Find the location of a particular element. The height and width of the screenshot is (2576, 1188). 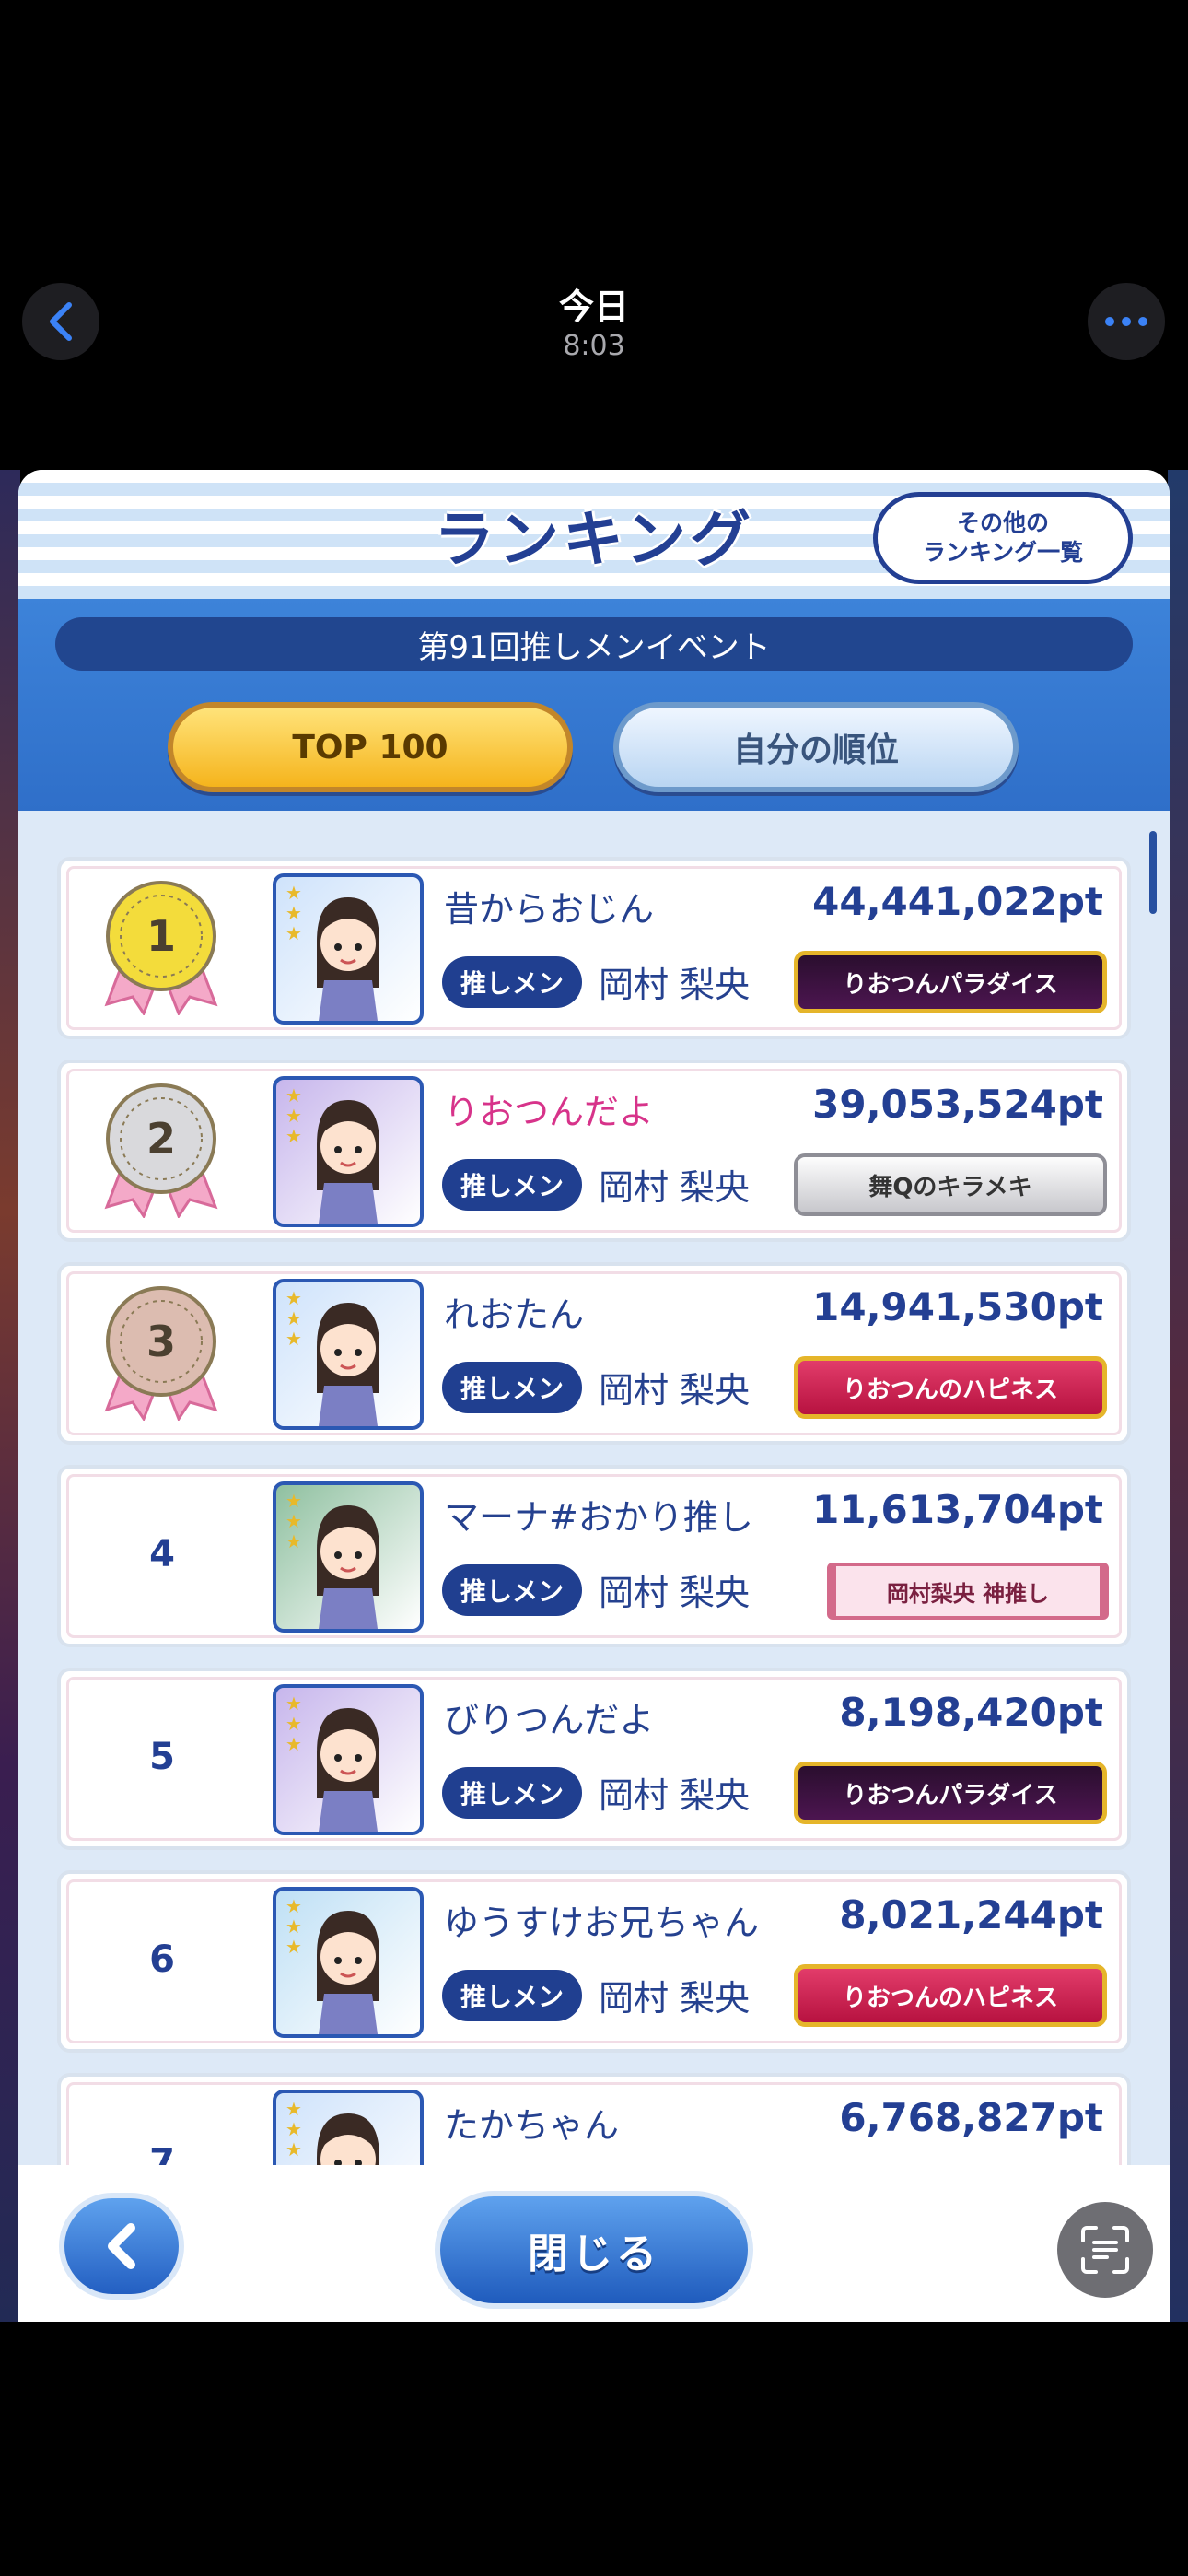

tab-my-rank: 自分の順位 is located at coordinates (816, 747).